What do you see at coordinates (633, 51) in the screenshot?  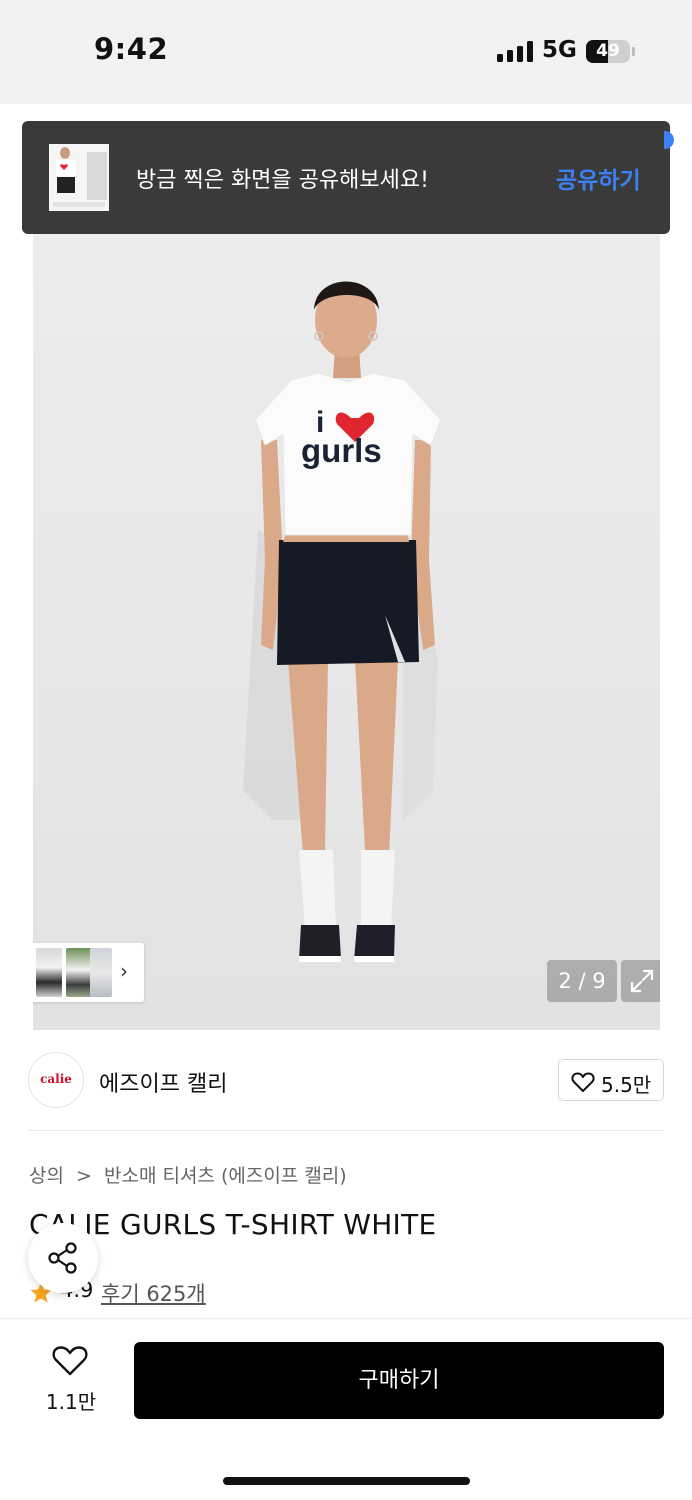 I see `battery-tip` at bounding box center [633, 51].